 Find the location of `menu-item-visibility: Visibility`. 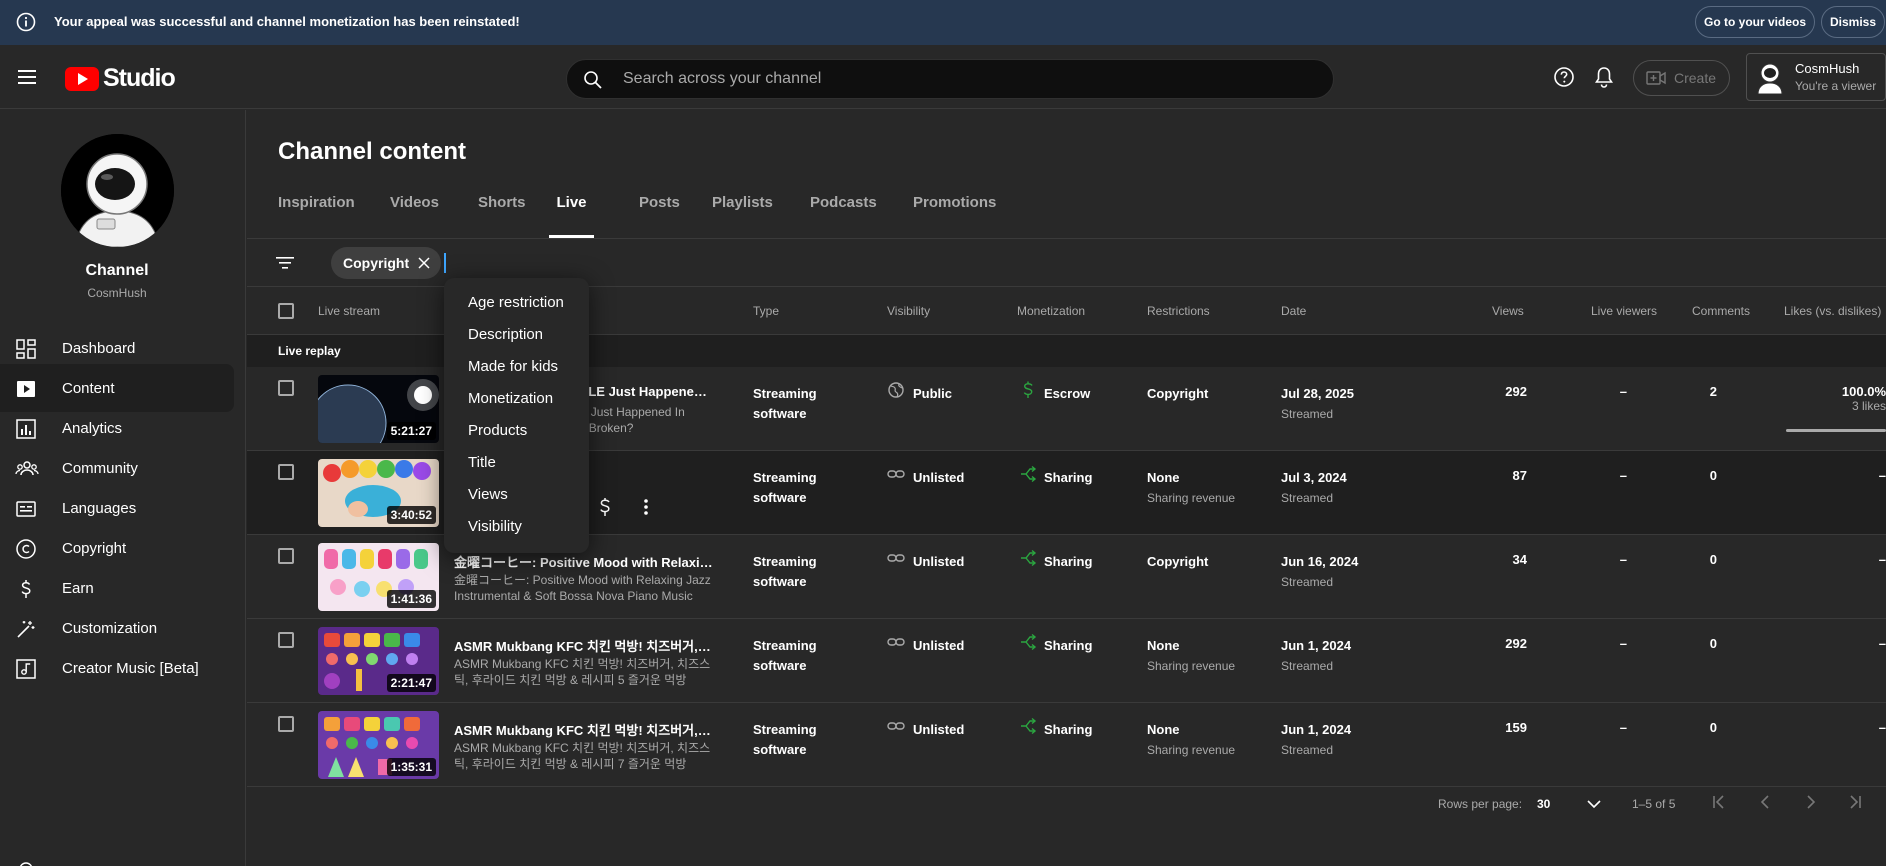

menu-item-visibility: Visibility is located at coordinates (495, 526).